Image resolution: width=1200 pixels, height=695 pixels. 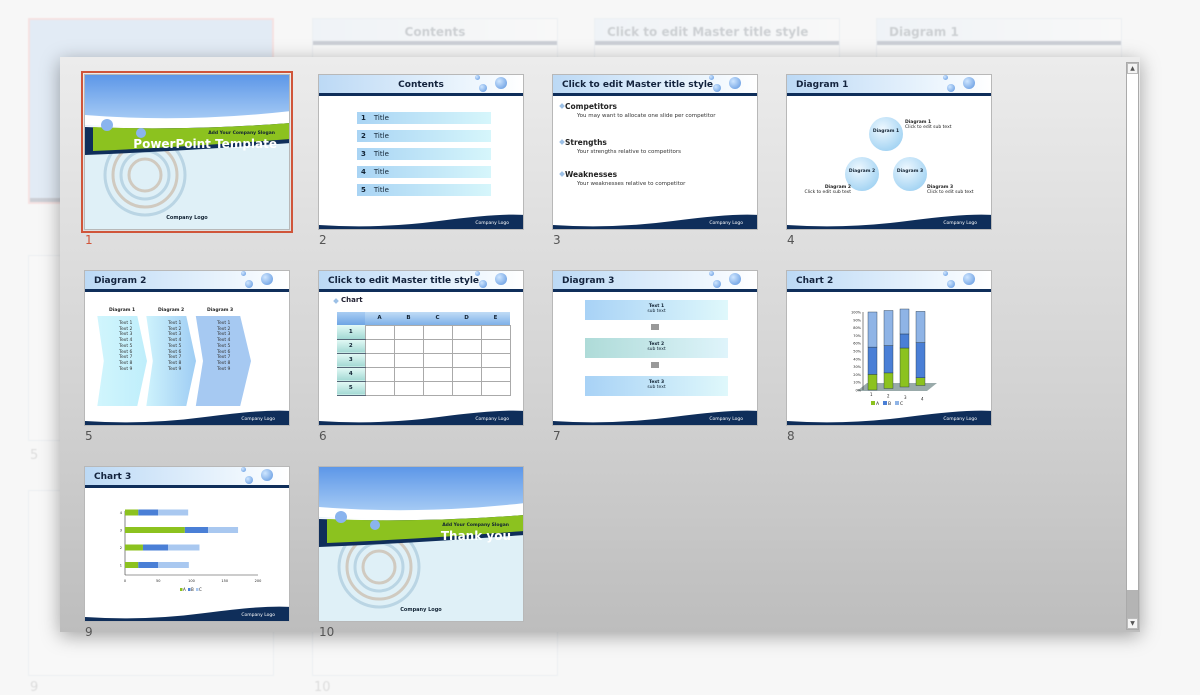 I want to click on contents-item: 3 Title, so click(x=424, y=154).